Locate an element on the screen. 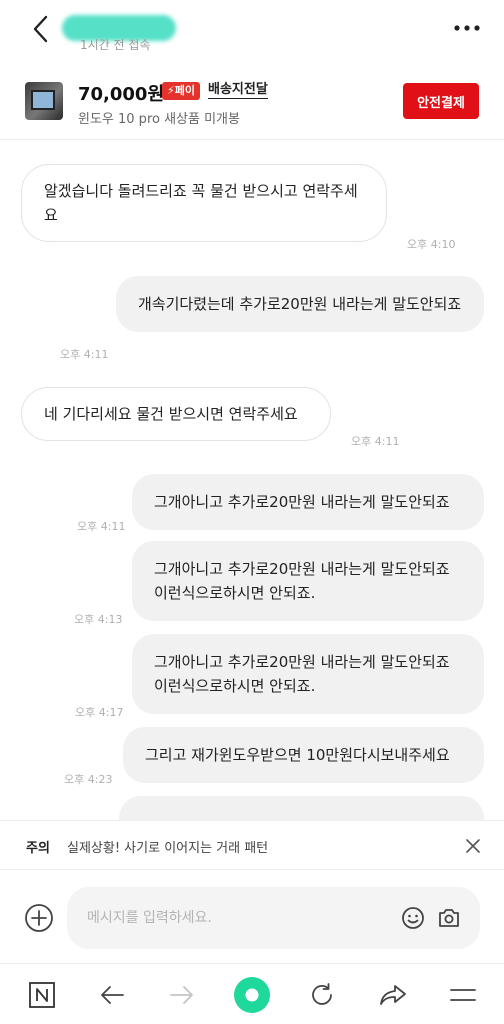 Image resolution: width=504 pixels, height=1024 pixels. message-time: 오후 4:10 is located at coordinates (431, 244).